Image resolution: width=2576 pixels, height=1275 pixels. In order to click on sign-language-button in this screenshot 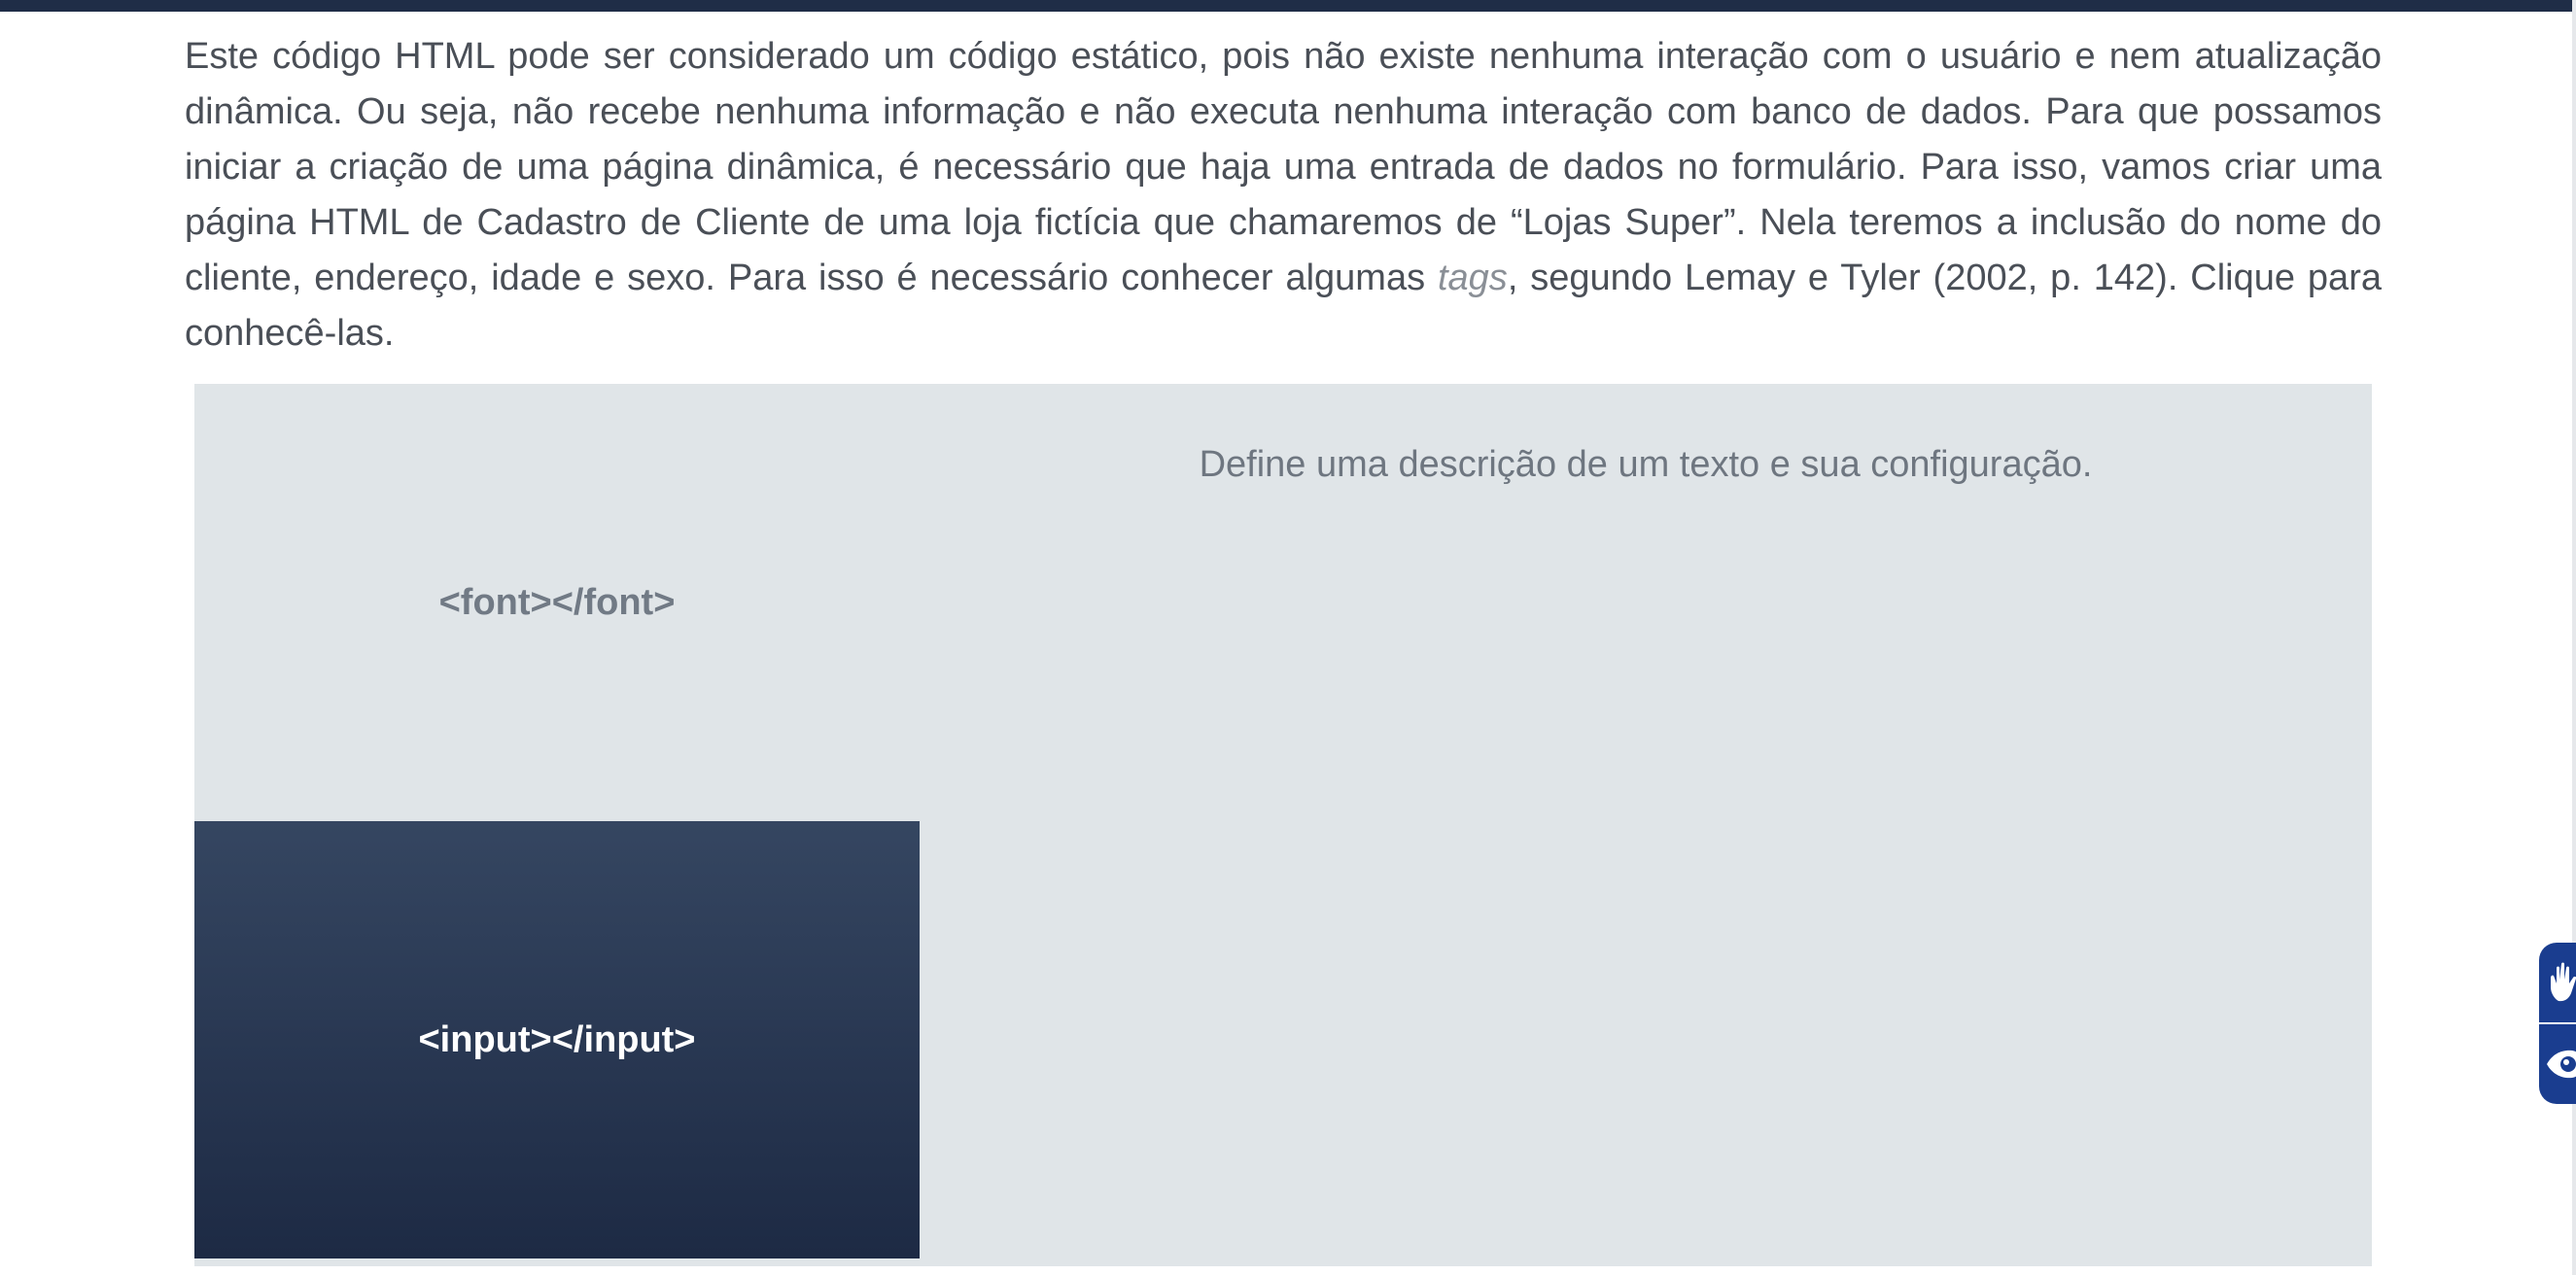, I will do `click(2557, 982)`.